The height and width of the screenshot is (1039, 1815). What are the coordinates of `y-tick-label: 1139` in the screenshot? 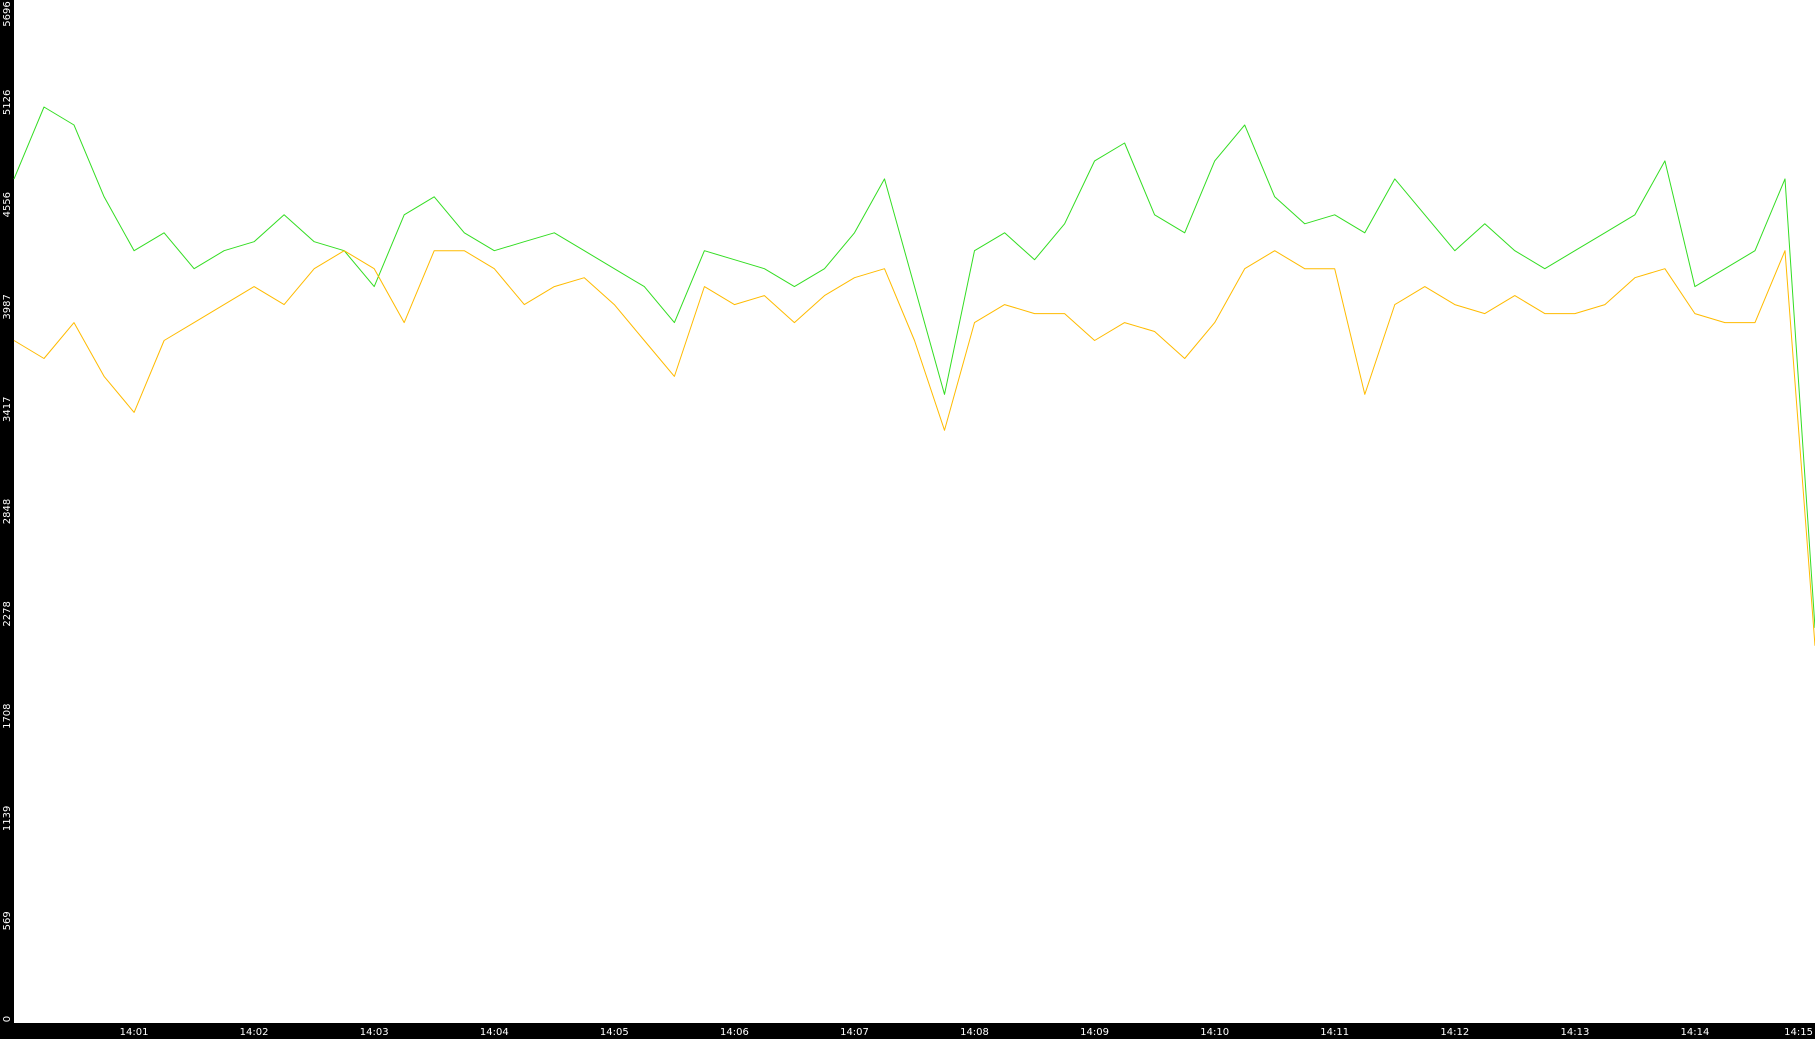 It's located at (7, 818).